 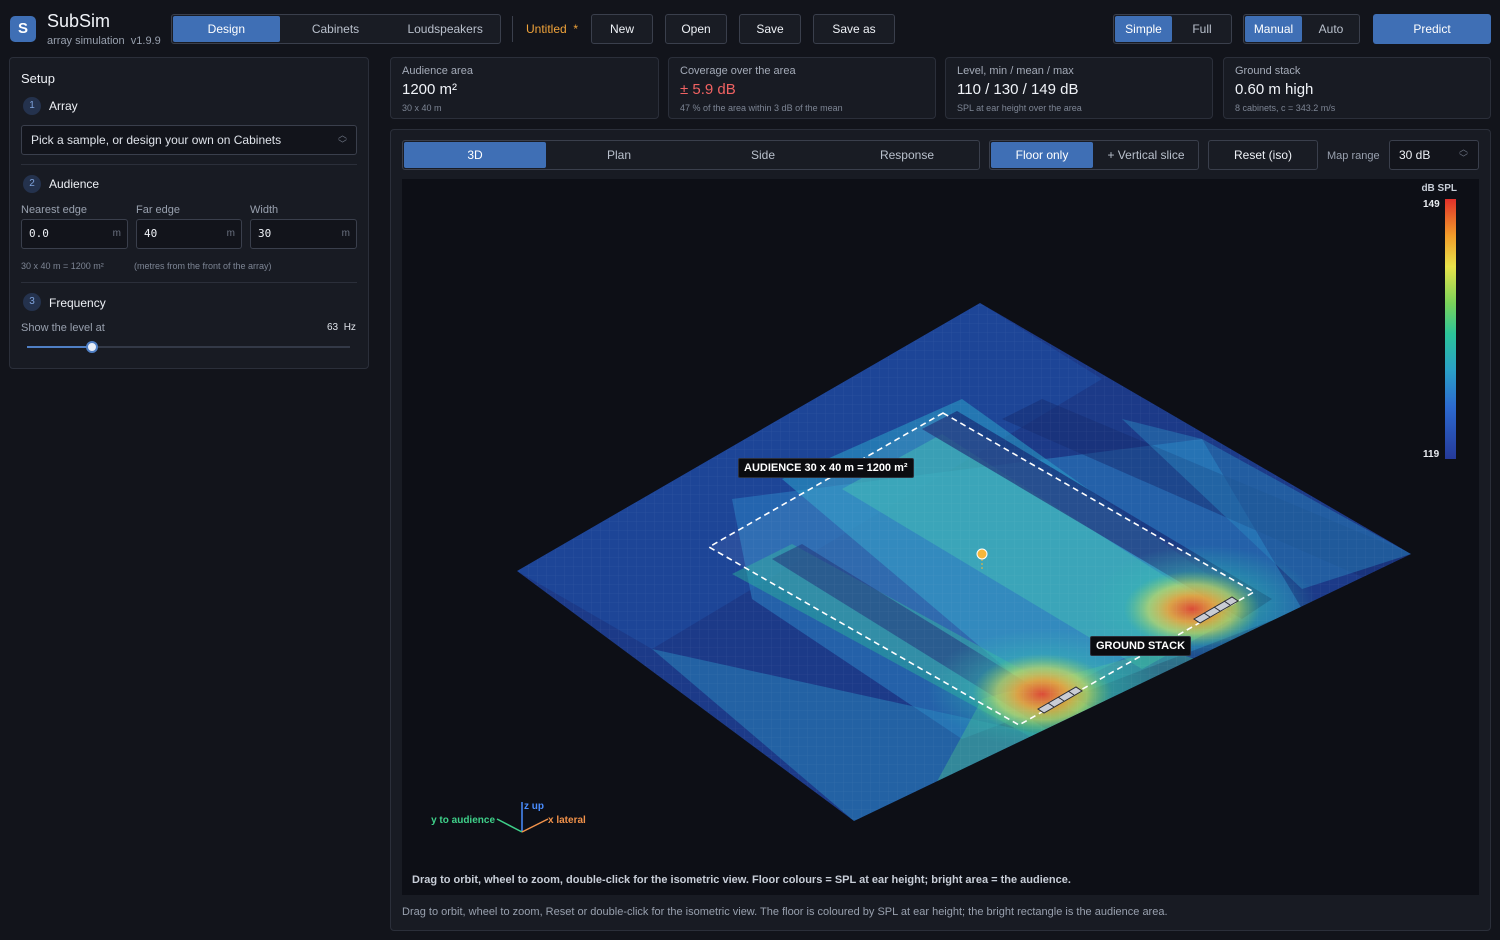 I want to click on control-toggle: Manual Auto, so click(x=1301, y=29).